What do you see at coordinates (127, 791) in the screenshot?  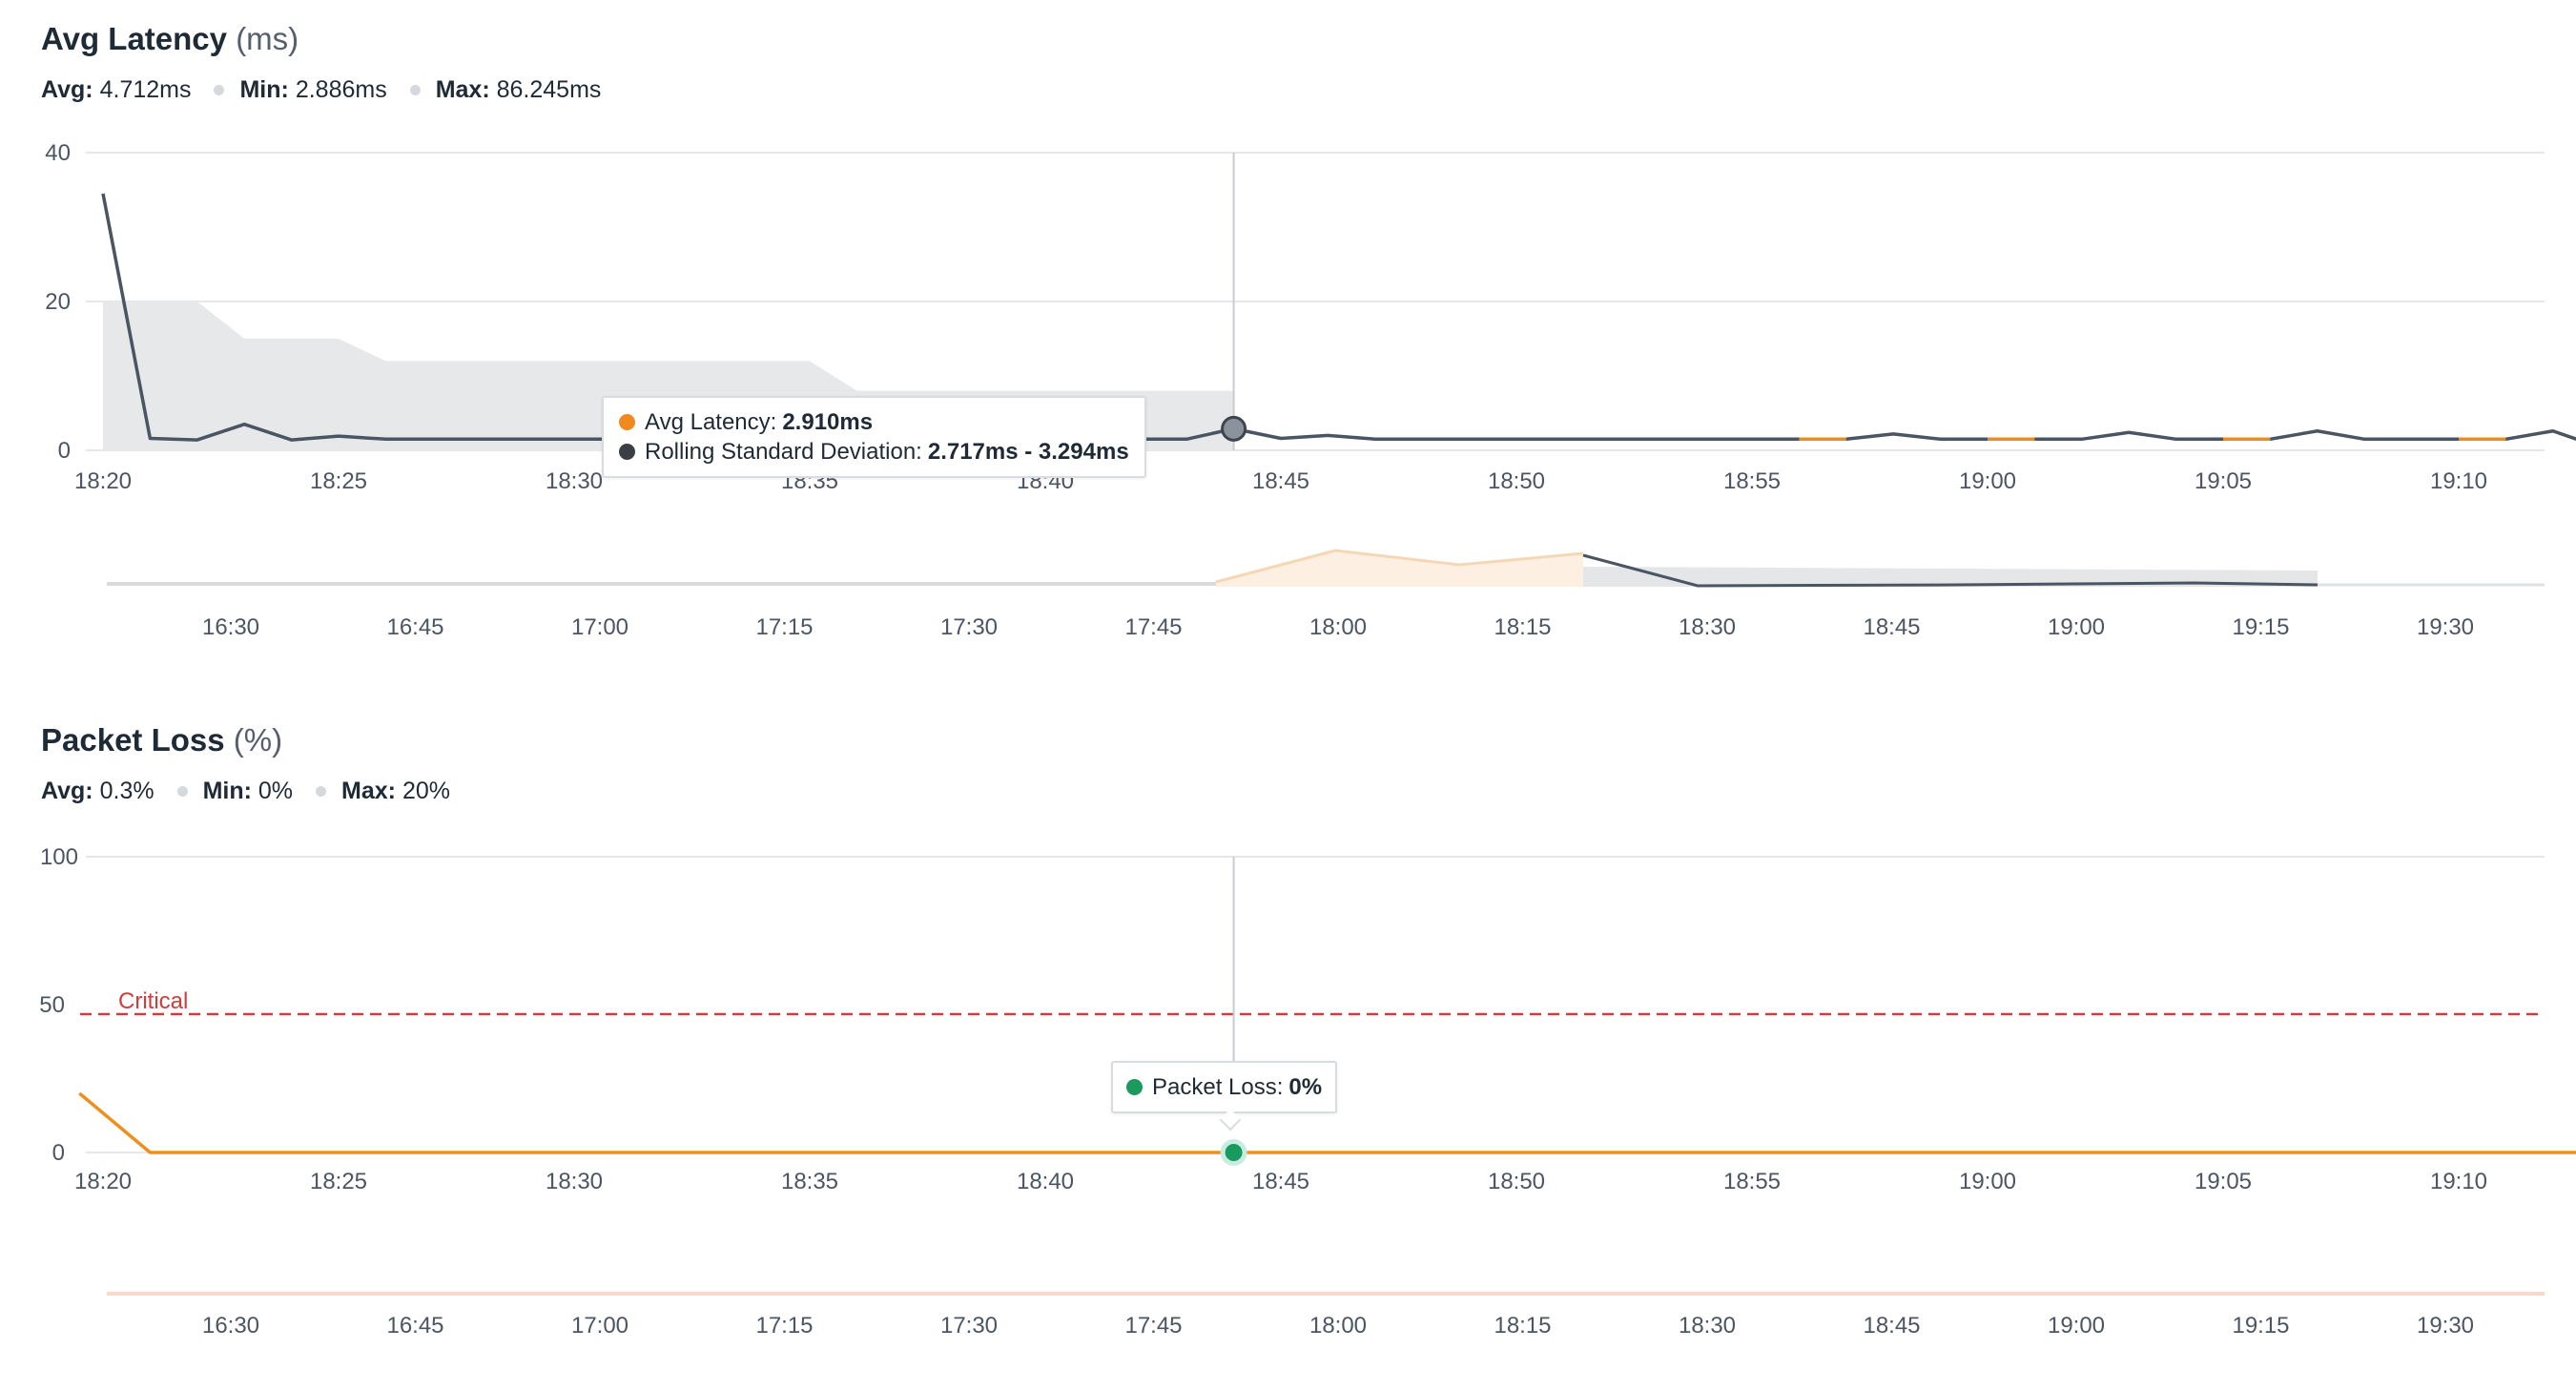 I see `loss-avg-value: 0.3%` at bounding box center [127, 791].